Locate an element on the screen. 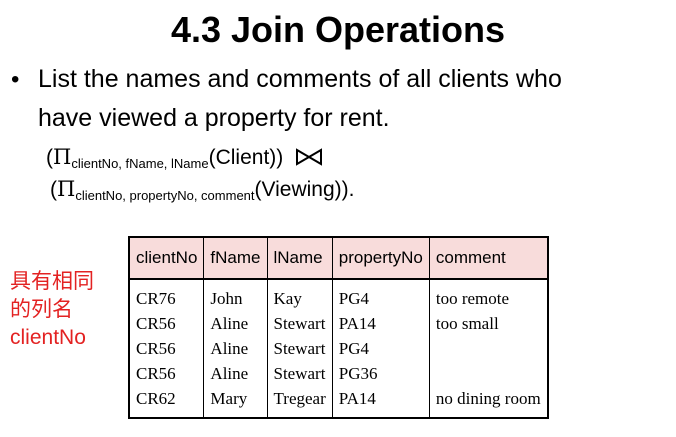  expr-relation: (Client)) is located at coordinates (246, 157).